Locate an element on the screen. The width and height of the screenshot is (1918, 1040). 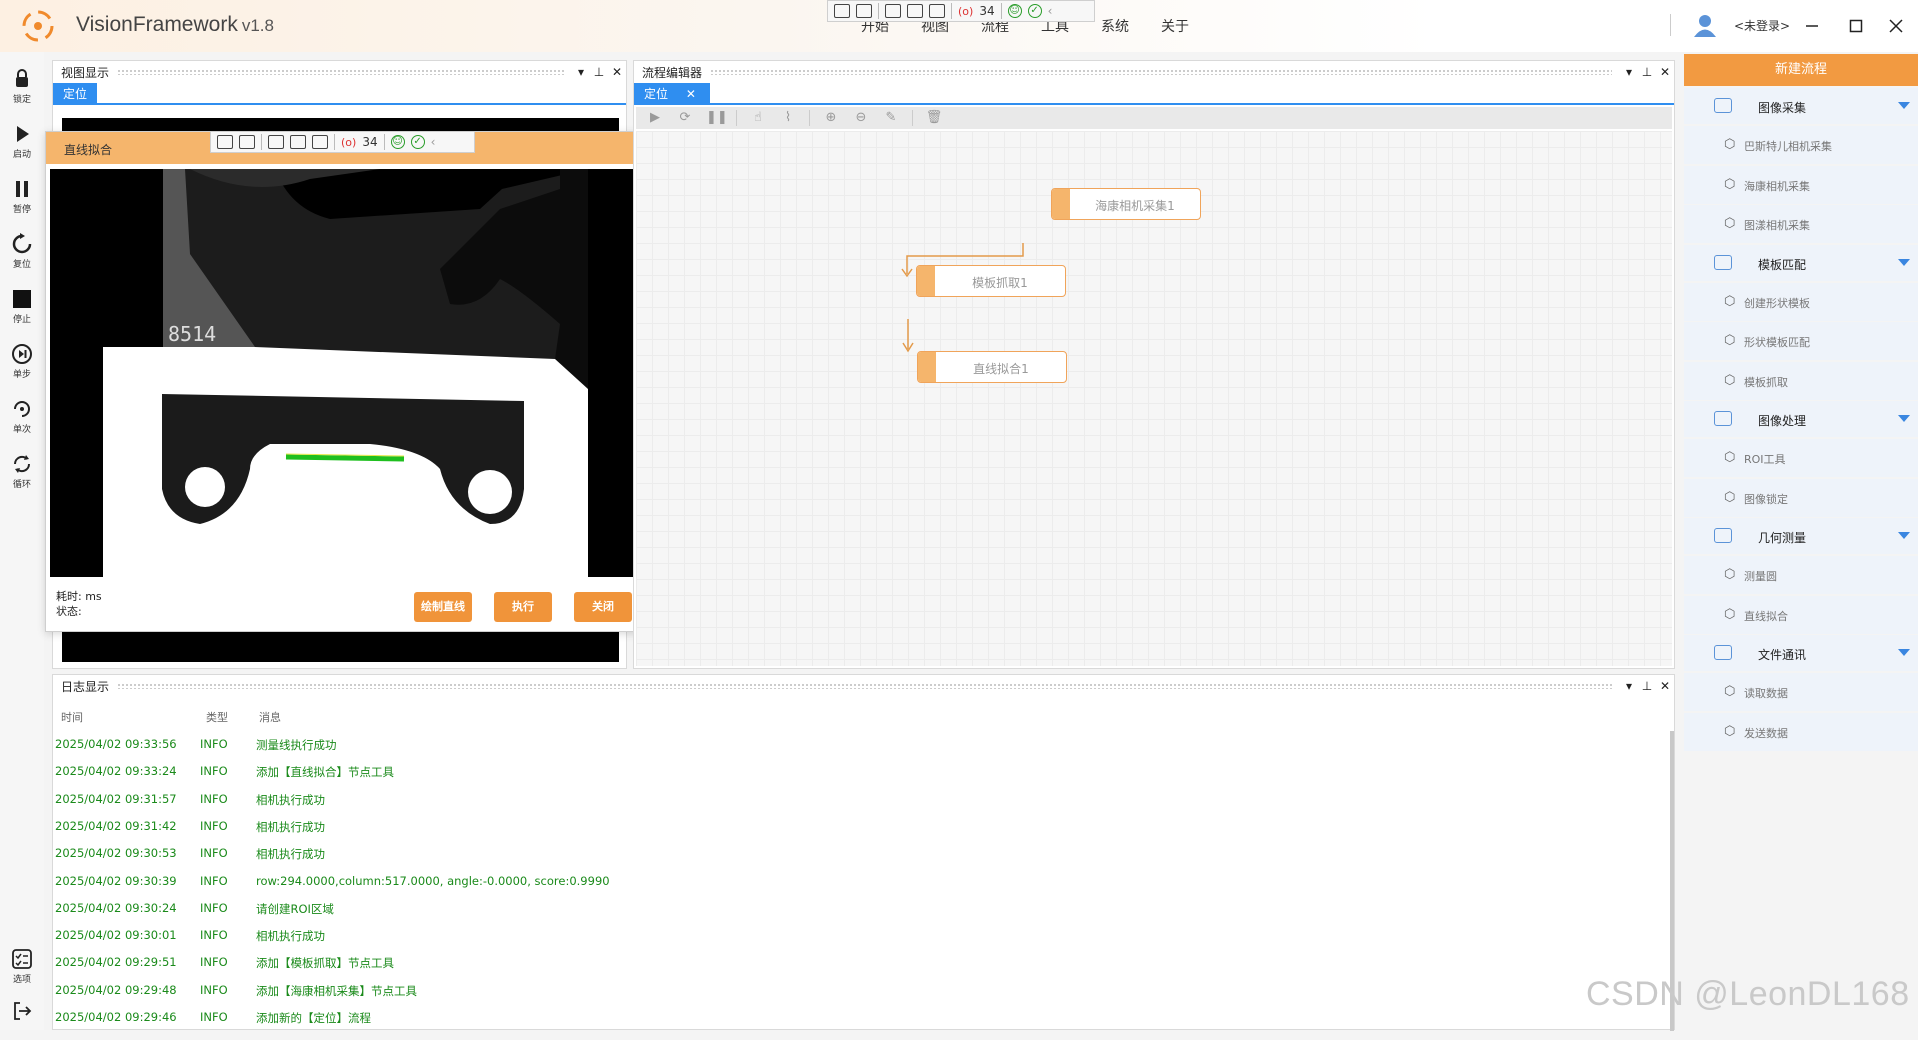
flow-node-hik-camera: 海康相机采集1 is located at coordinates (1126, 204).